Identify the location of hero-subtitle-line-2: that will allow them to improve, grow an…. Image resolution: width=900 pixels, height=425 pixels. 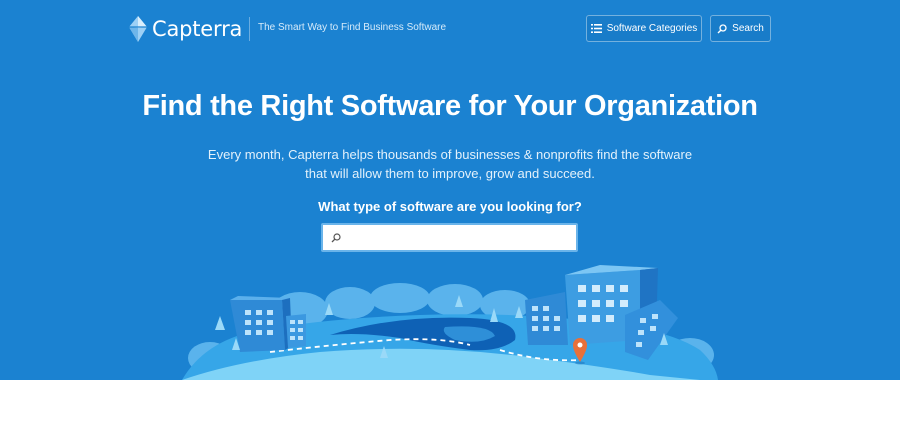
(450, 173).